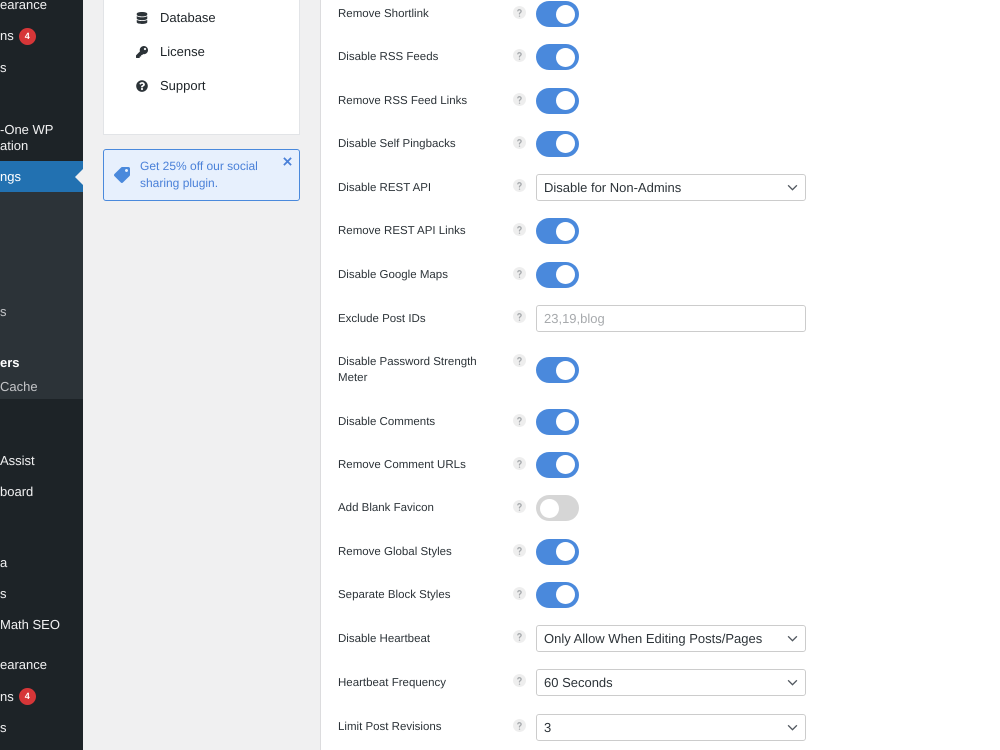 The height and width of the screenshot is (750, 1000). What do you see at coordinates (389, 58) in the screenshot?
I see `setting-label: Disable RSS Feeds` at bounding box center [389, 58].